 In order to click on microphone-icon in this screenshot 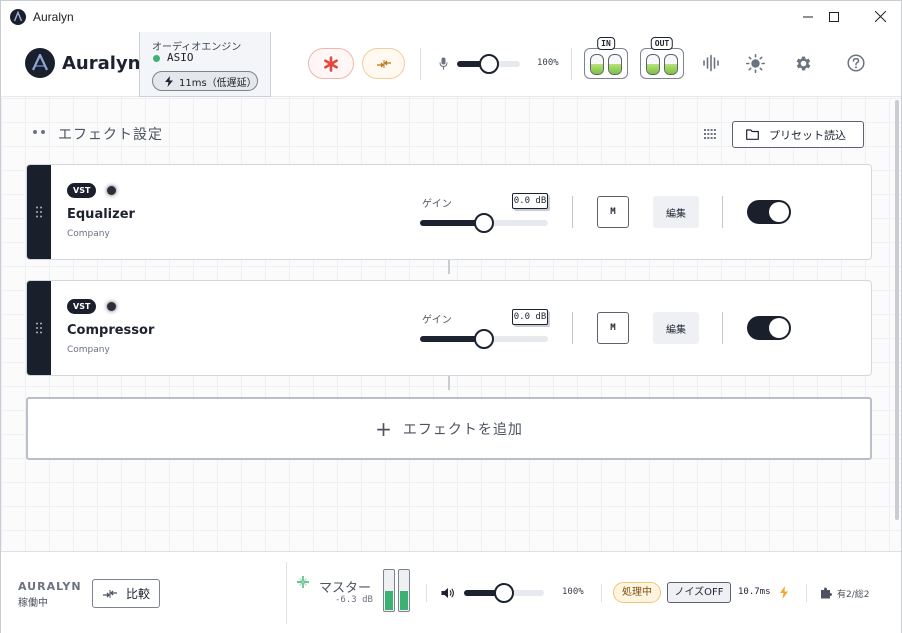, I will do `click(443, 63)`.